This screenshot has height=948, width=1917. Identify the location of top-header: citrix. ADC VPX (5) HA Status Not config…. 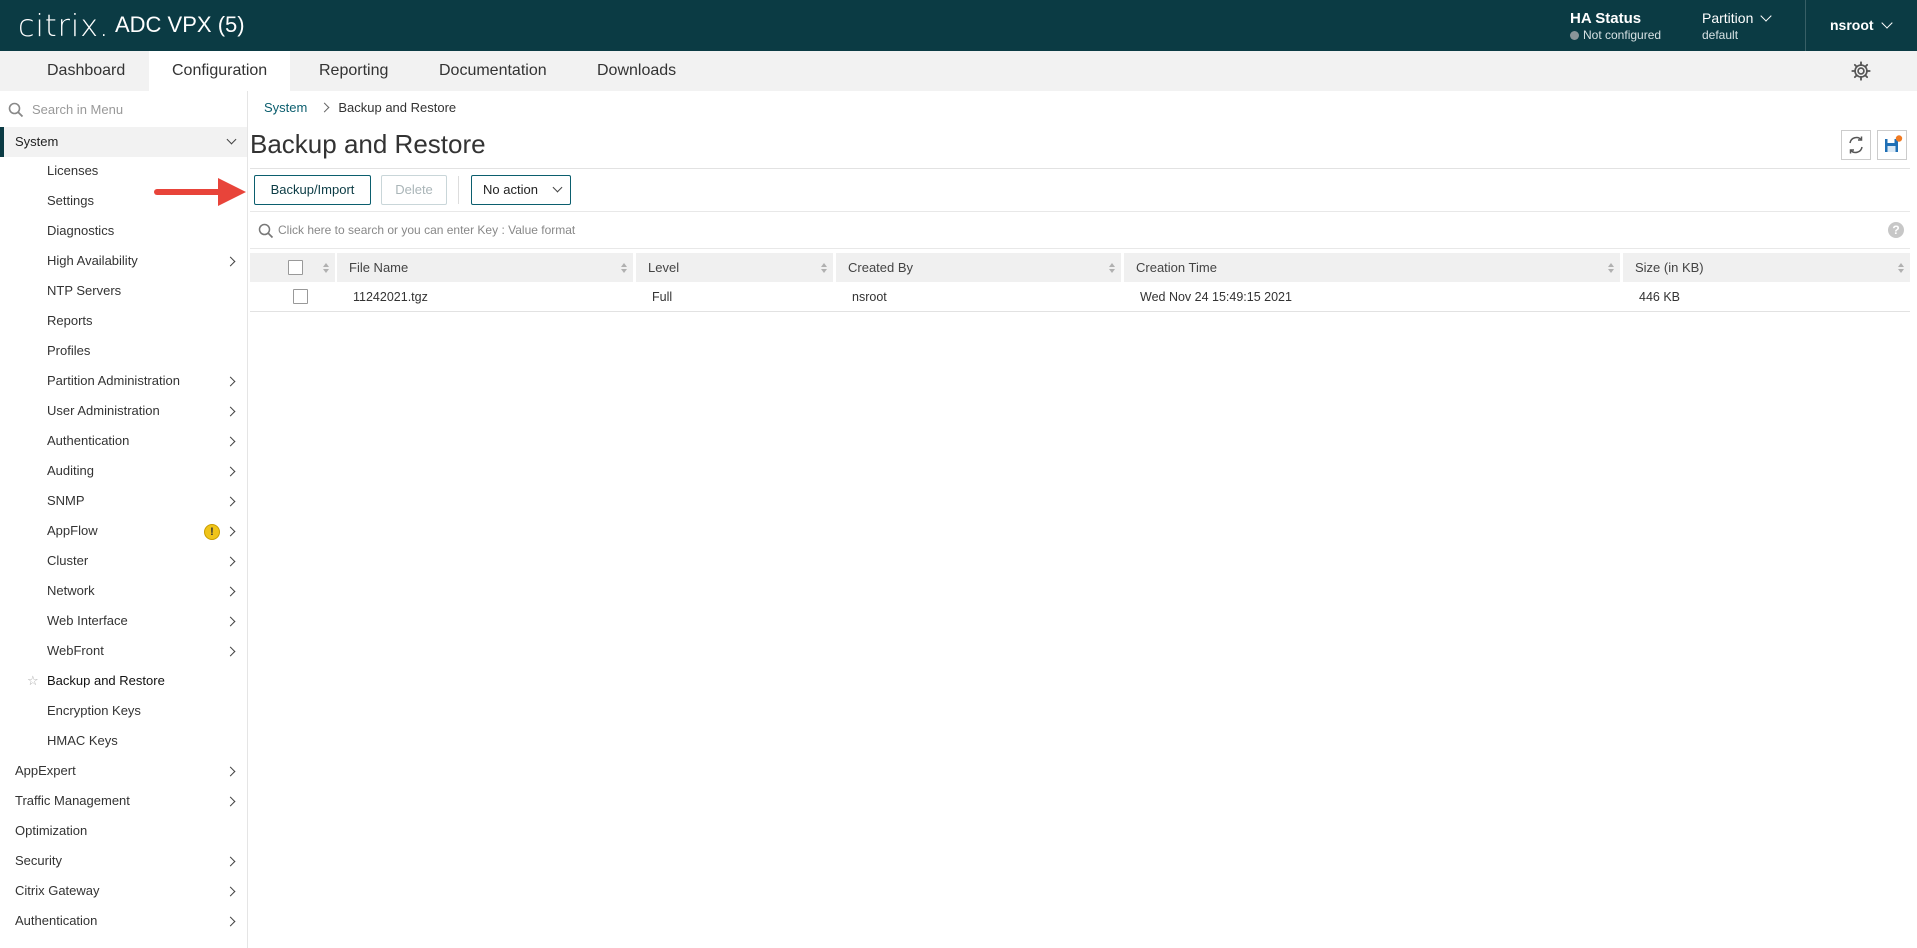
(958, 25).